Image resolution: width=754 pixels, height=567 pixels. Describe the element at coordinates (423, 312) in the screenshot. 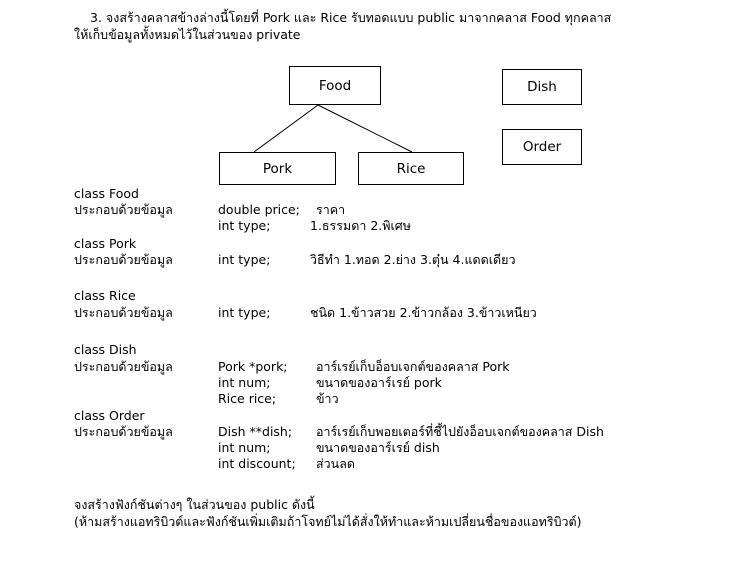

I see `field-desc: ชนิด 1.ข้าวสวย 2.ข้าวกล้อง 3.ข้าวเหนียว` at that location.